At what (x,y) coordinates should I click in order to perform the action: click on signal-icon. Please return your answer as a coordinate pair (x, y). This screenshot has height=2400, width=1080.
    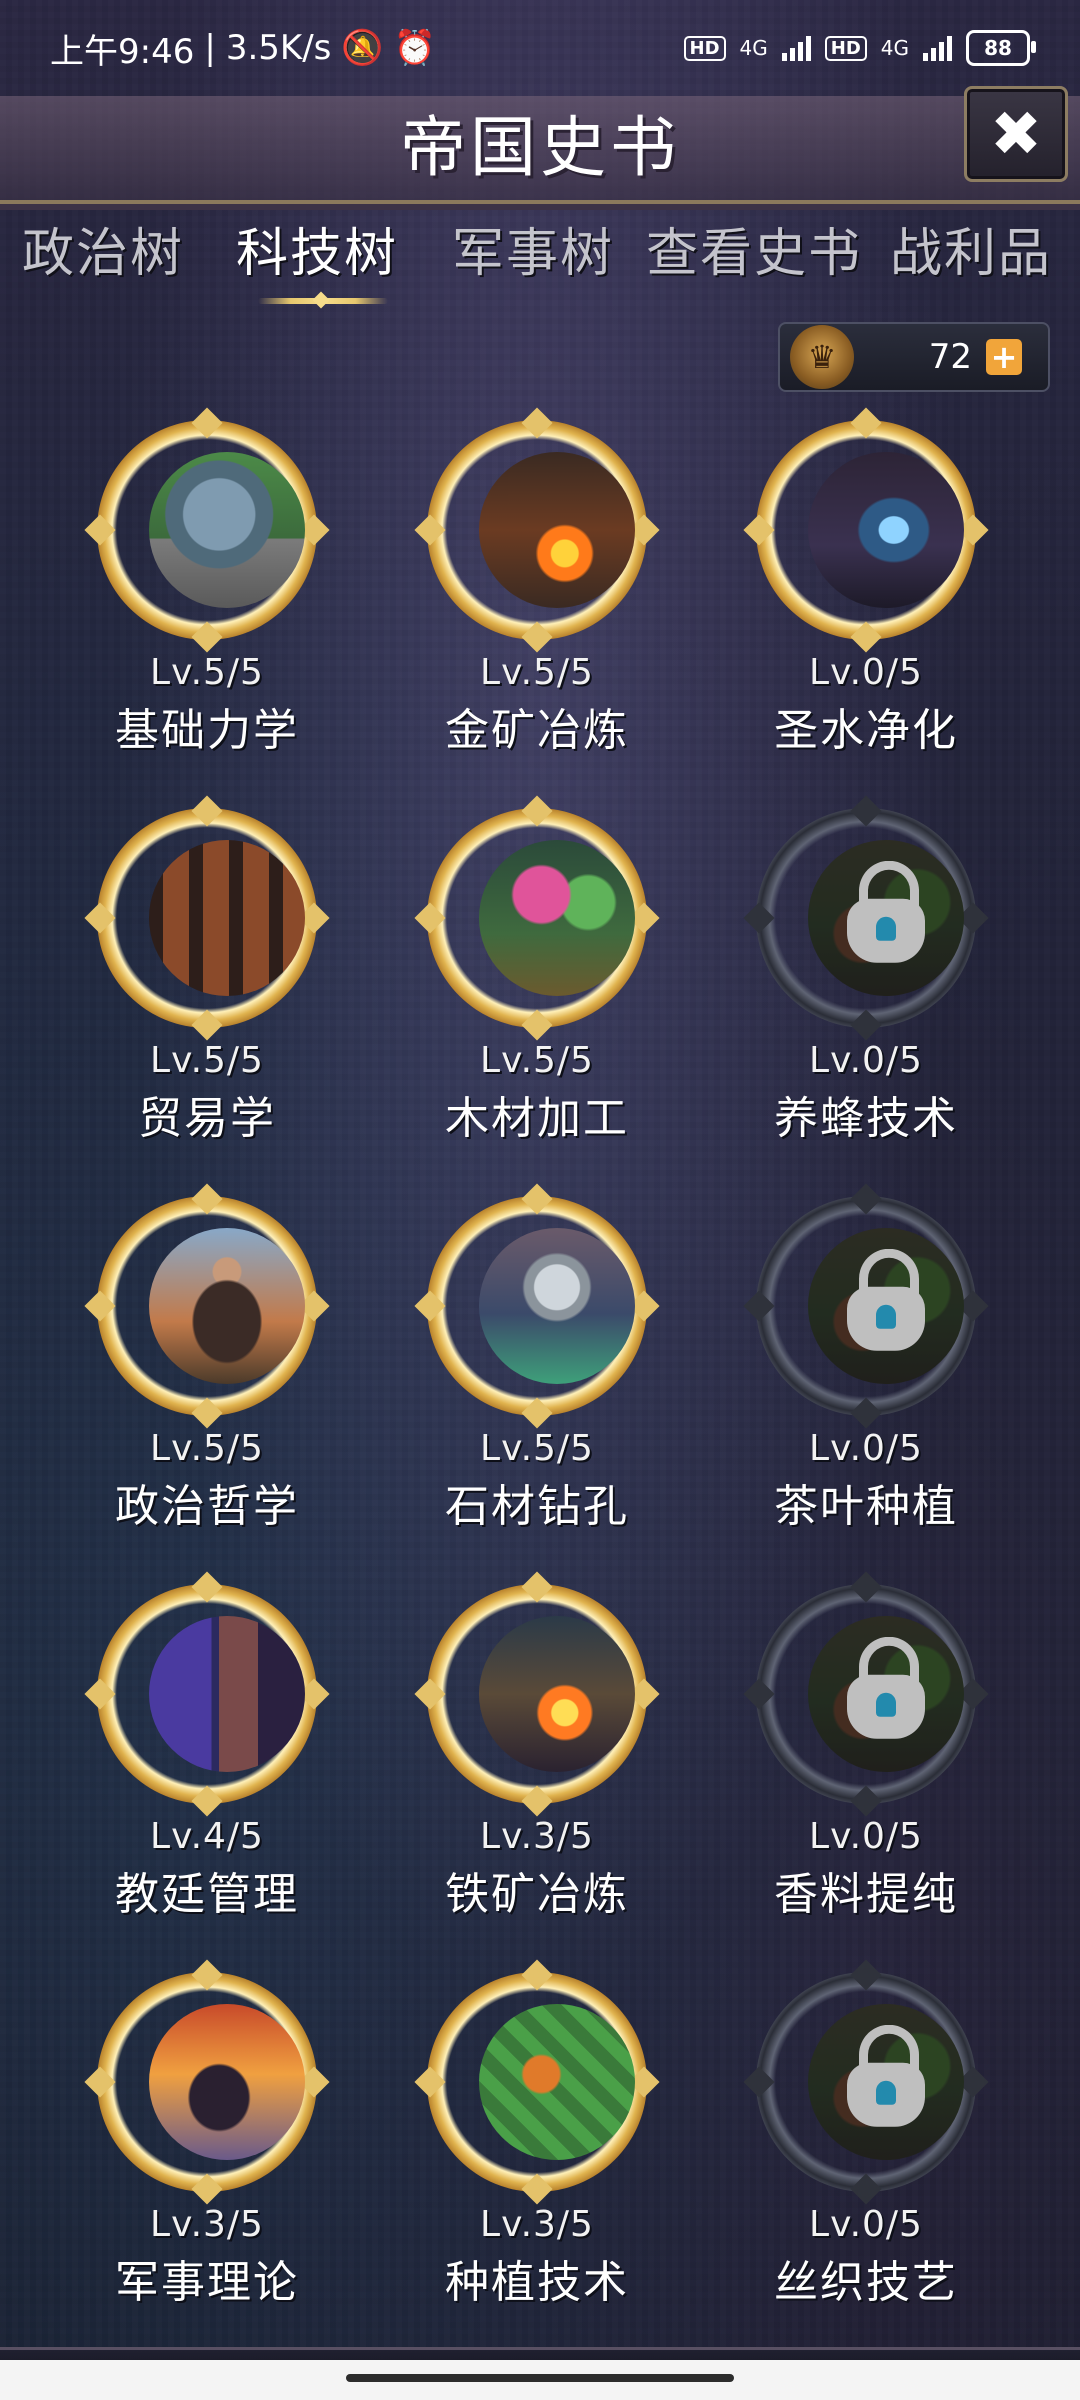
    Looking at the image, I should click on (796, 48).